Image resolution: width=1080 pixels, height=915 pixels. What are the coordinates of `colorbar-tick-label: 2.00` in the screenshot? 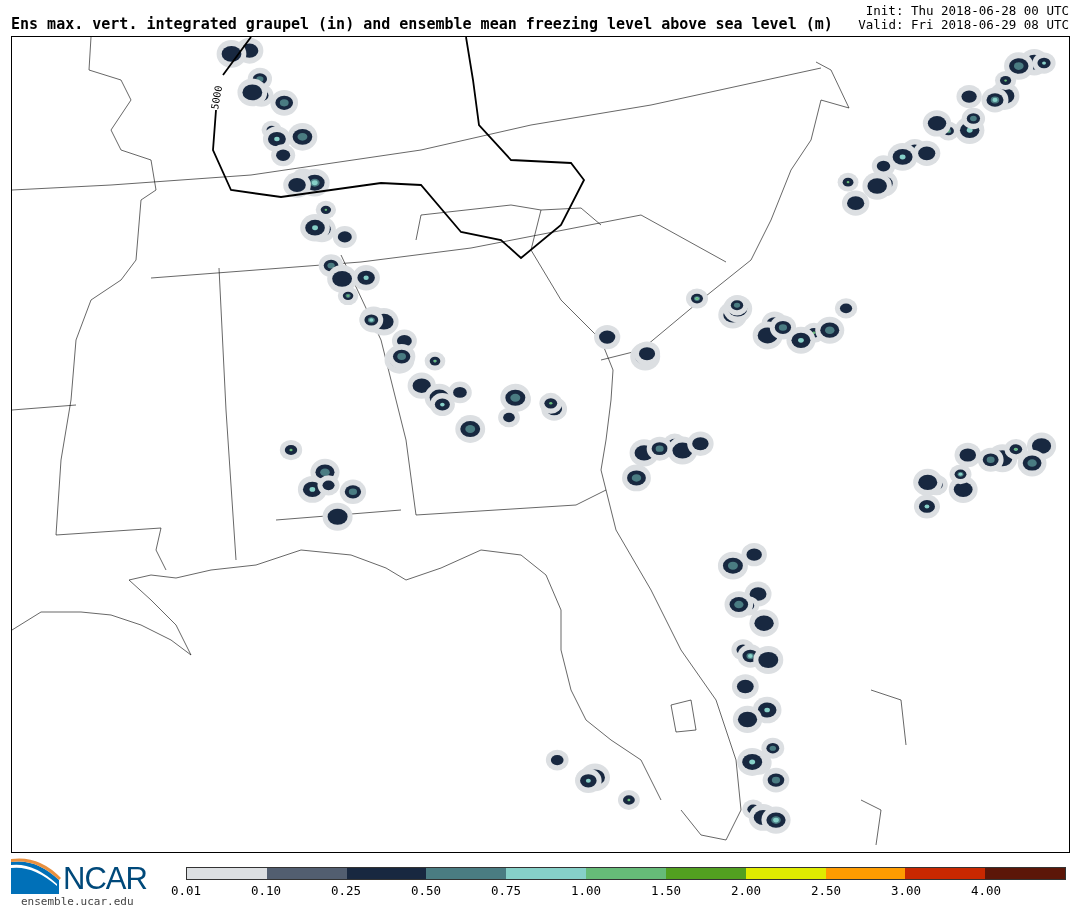 It's located at (746, 891).